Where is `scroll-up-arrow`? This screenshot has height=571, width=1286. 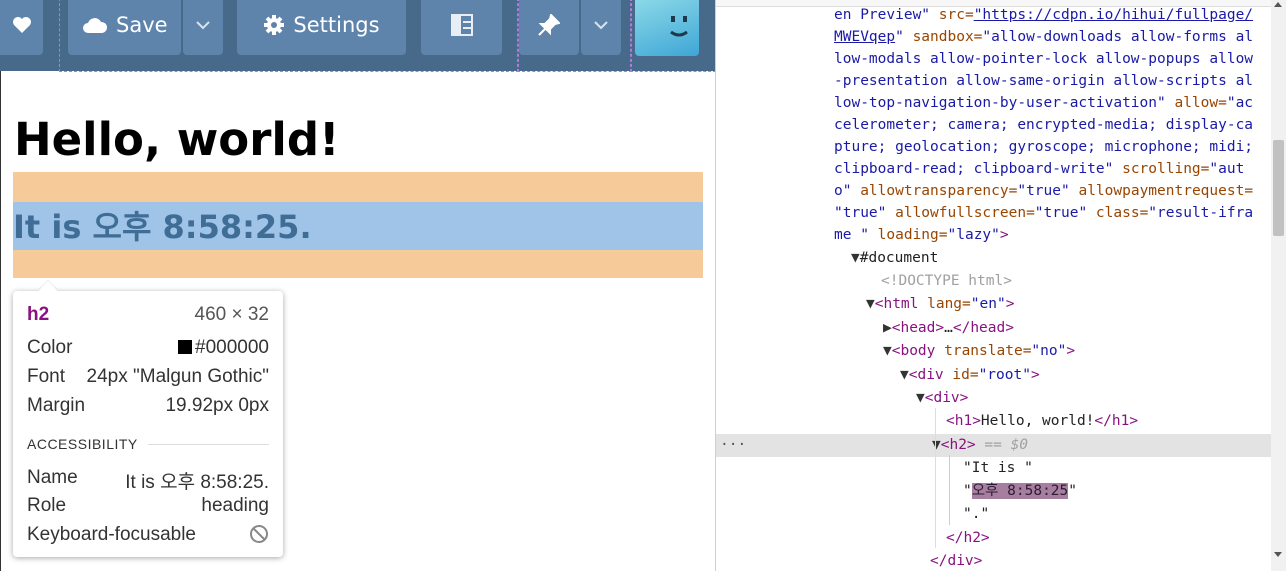 scroll-up-arrow is located at coordinates (1278, 4).